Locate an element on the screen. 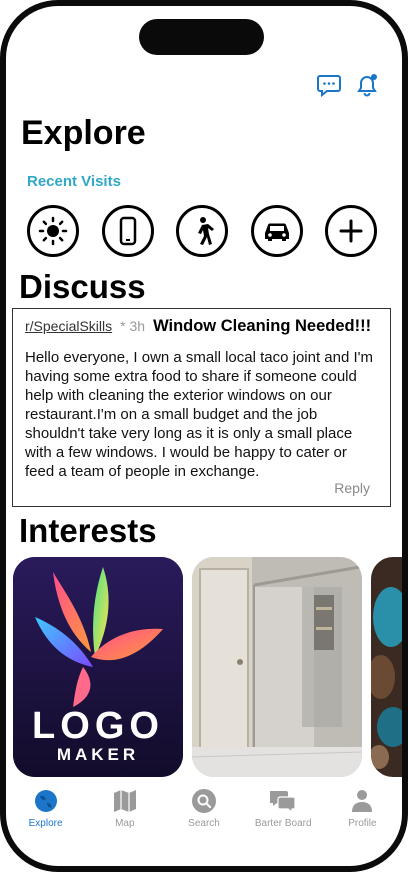  phone-icon is located at coordinates (127, 231).